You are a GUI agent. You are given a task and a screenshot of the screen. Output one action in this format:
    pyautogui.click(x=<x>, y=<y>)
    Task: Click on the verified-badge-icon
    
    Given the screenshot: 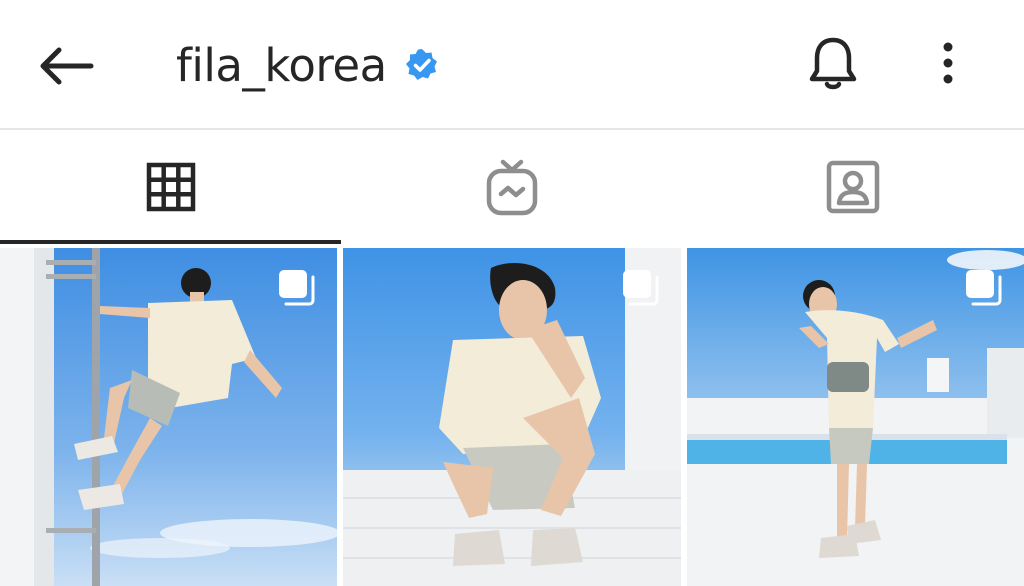 What is the action you would take?
    pyautogui.click(x=422, y=65)
    